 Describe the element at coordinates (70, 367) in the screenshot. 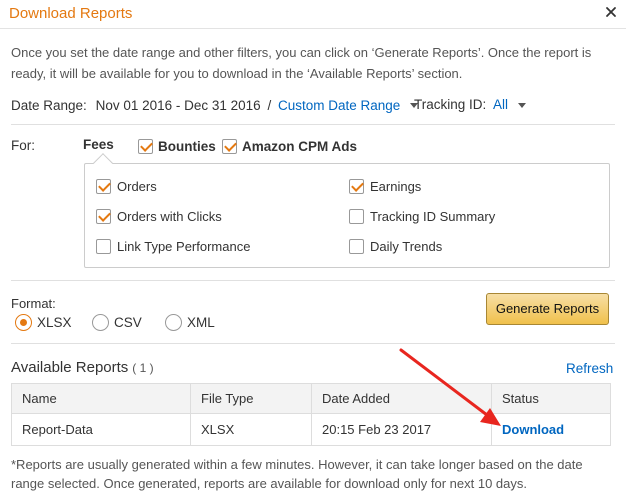

I see `available-reports-title: Available Reports` at that location.